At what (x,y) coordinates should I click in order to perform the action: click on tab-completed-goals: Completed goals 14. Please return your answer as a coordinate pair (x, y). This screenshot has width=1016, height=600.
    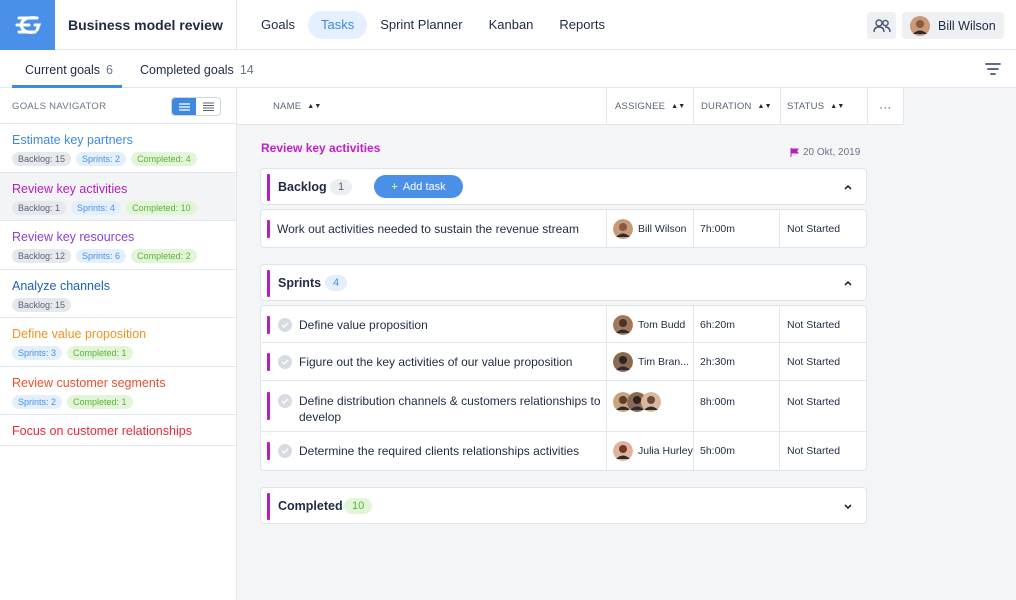
    Looking at the image, I should click on (197, 70).